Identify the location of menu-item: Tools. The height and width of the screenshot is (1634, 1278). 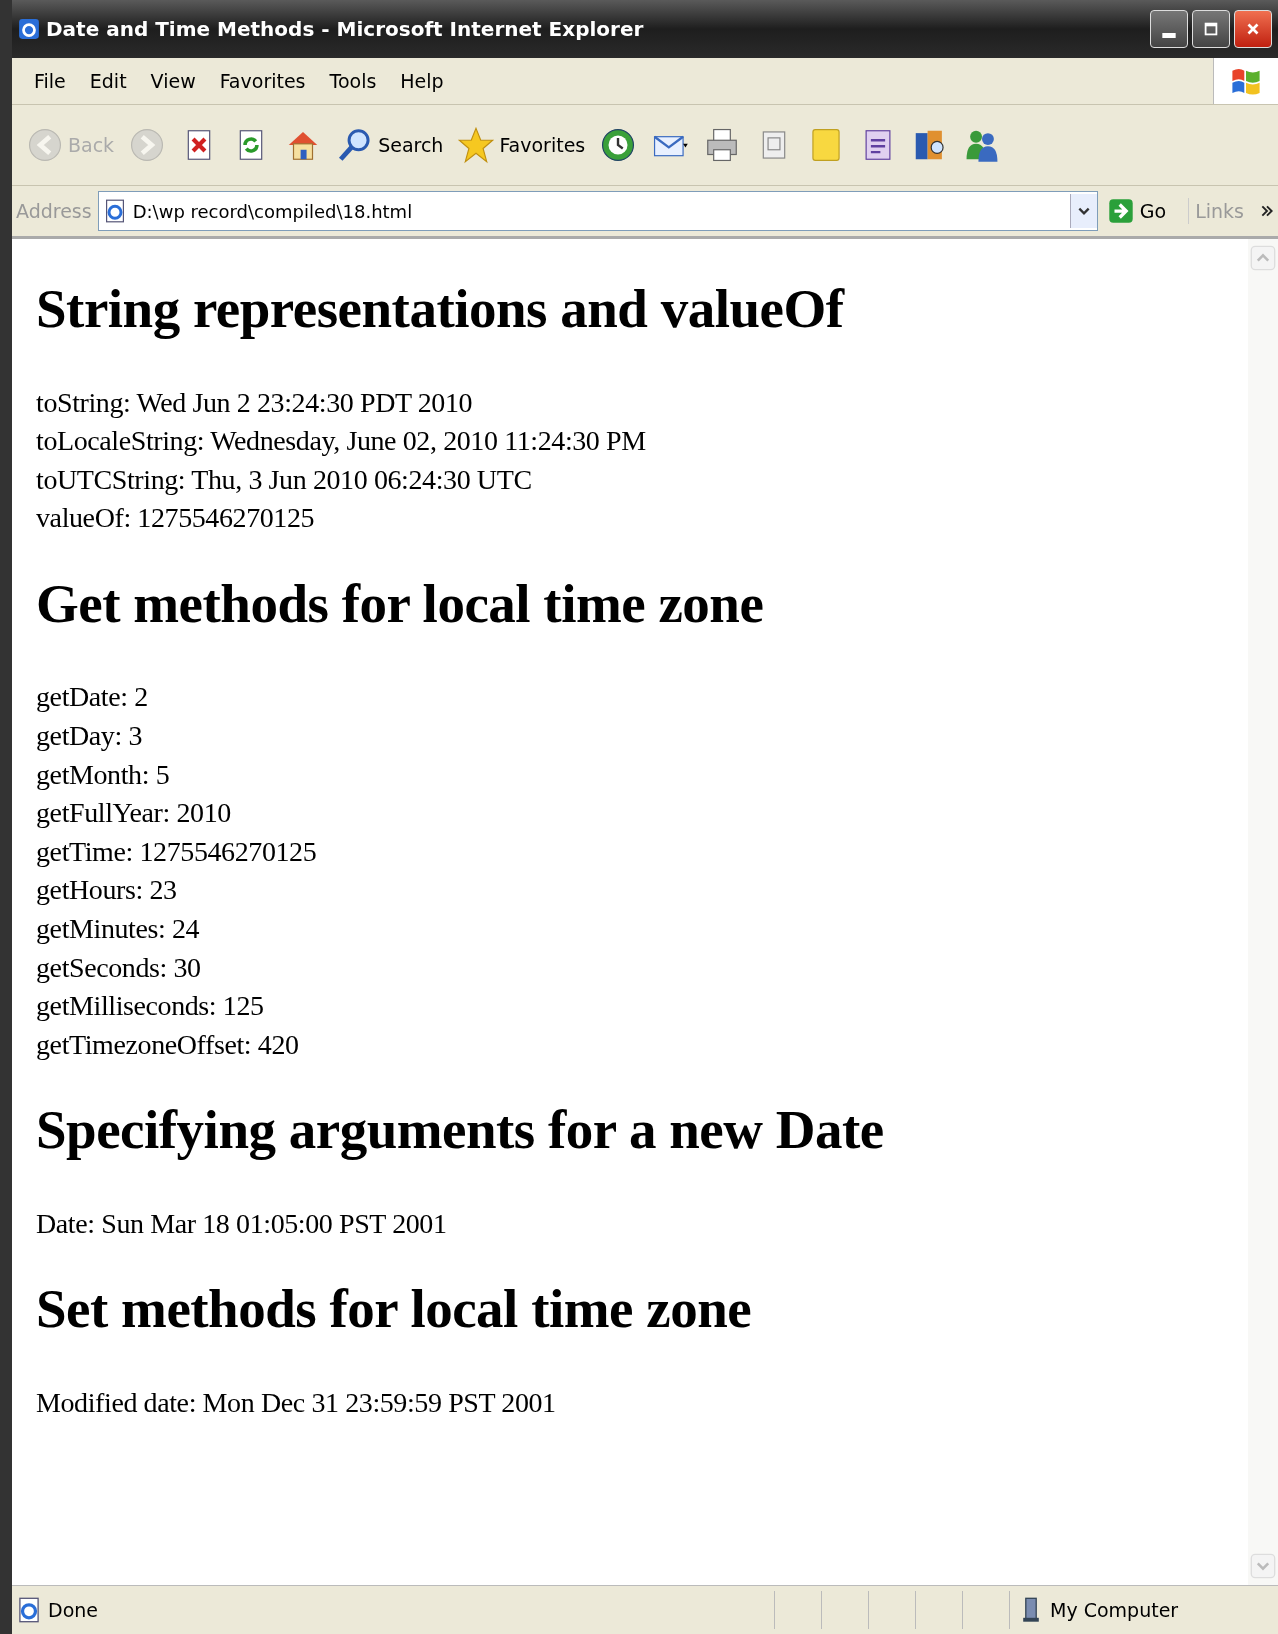
(353, 81).